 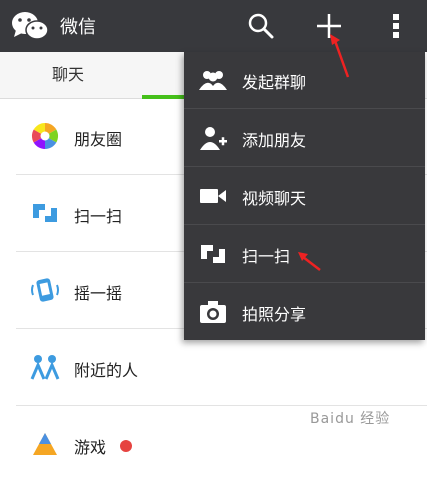 What do you see at coordinates (261, 26) in the screenshot?
I see `search-icon` at bounding box center [261, 26].